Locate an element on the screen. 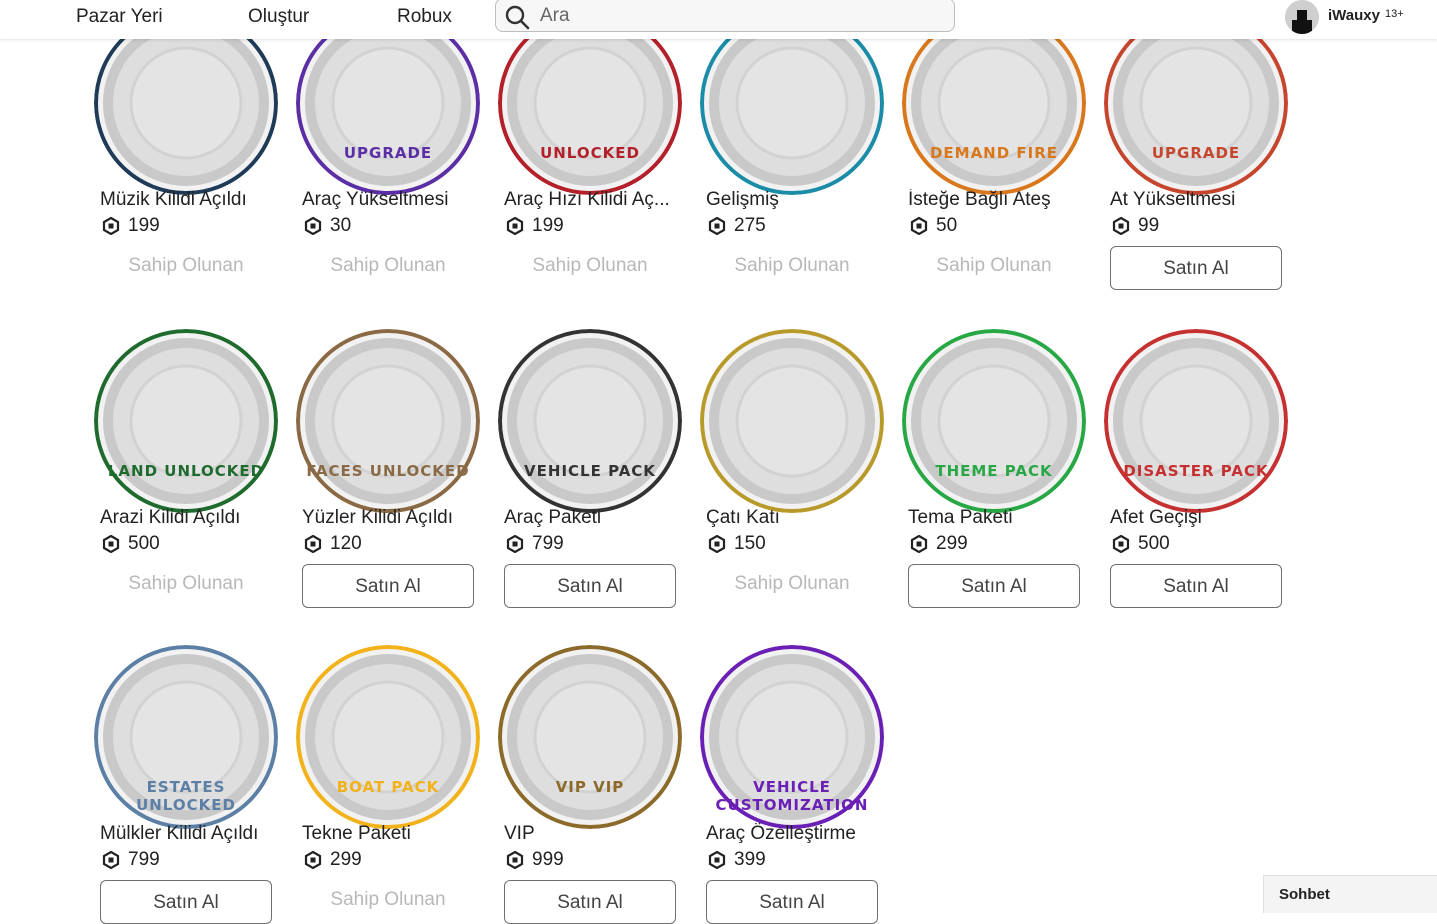 Image resolution: width=1437 pixels, height=924 pixels. game-pass-name: Çatı Katı is located at coordinates (794, 518).